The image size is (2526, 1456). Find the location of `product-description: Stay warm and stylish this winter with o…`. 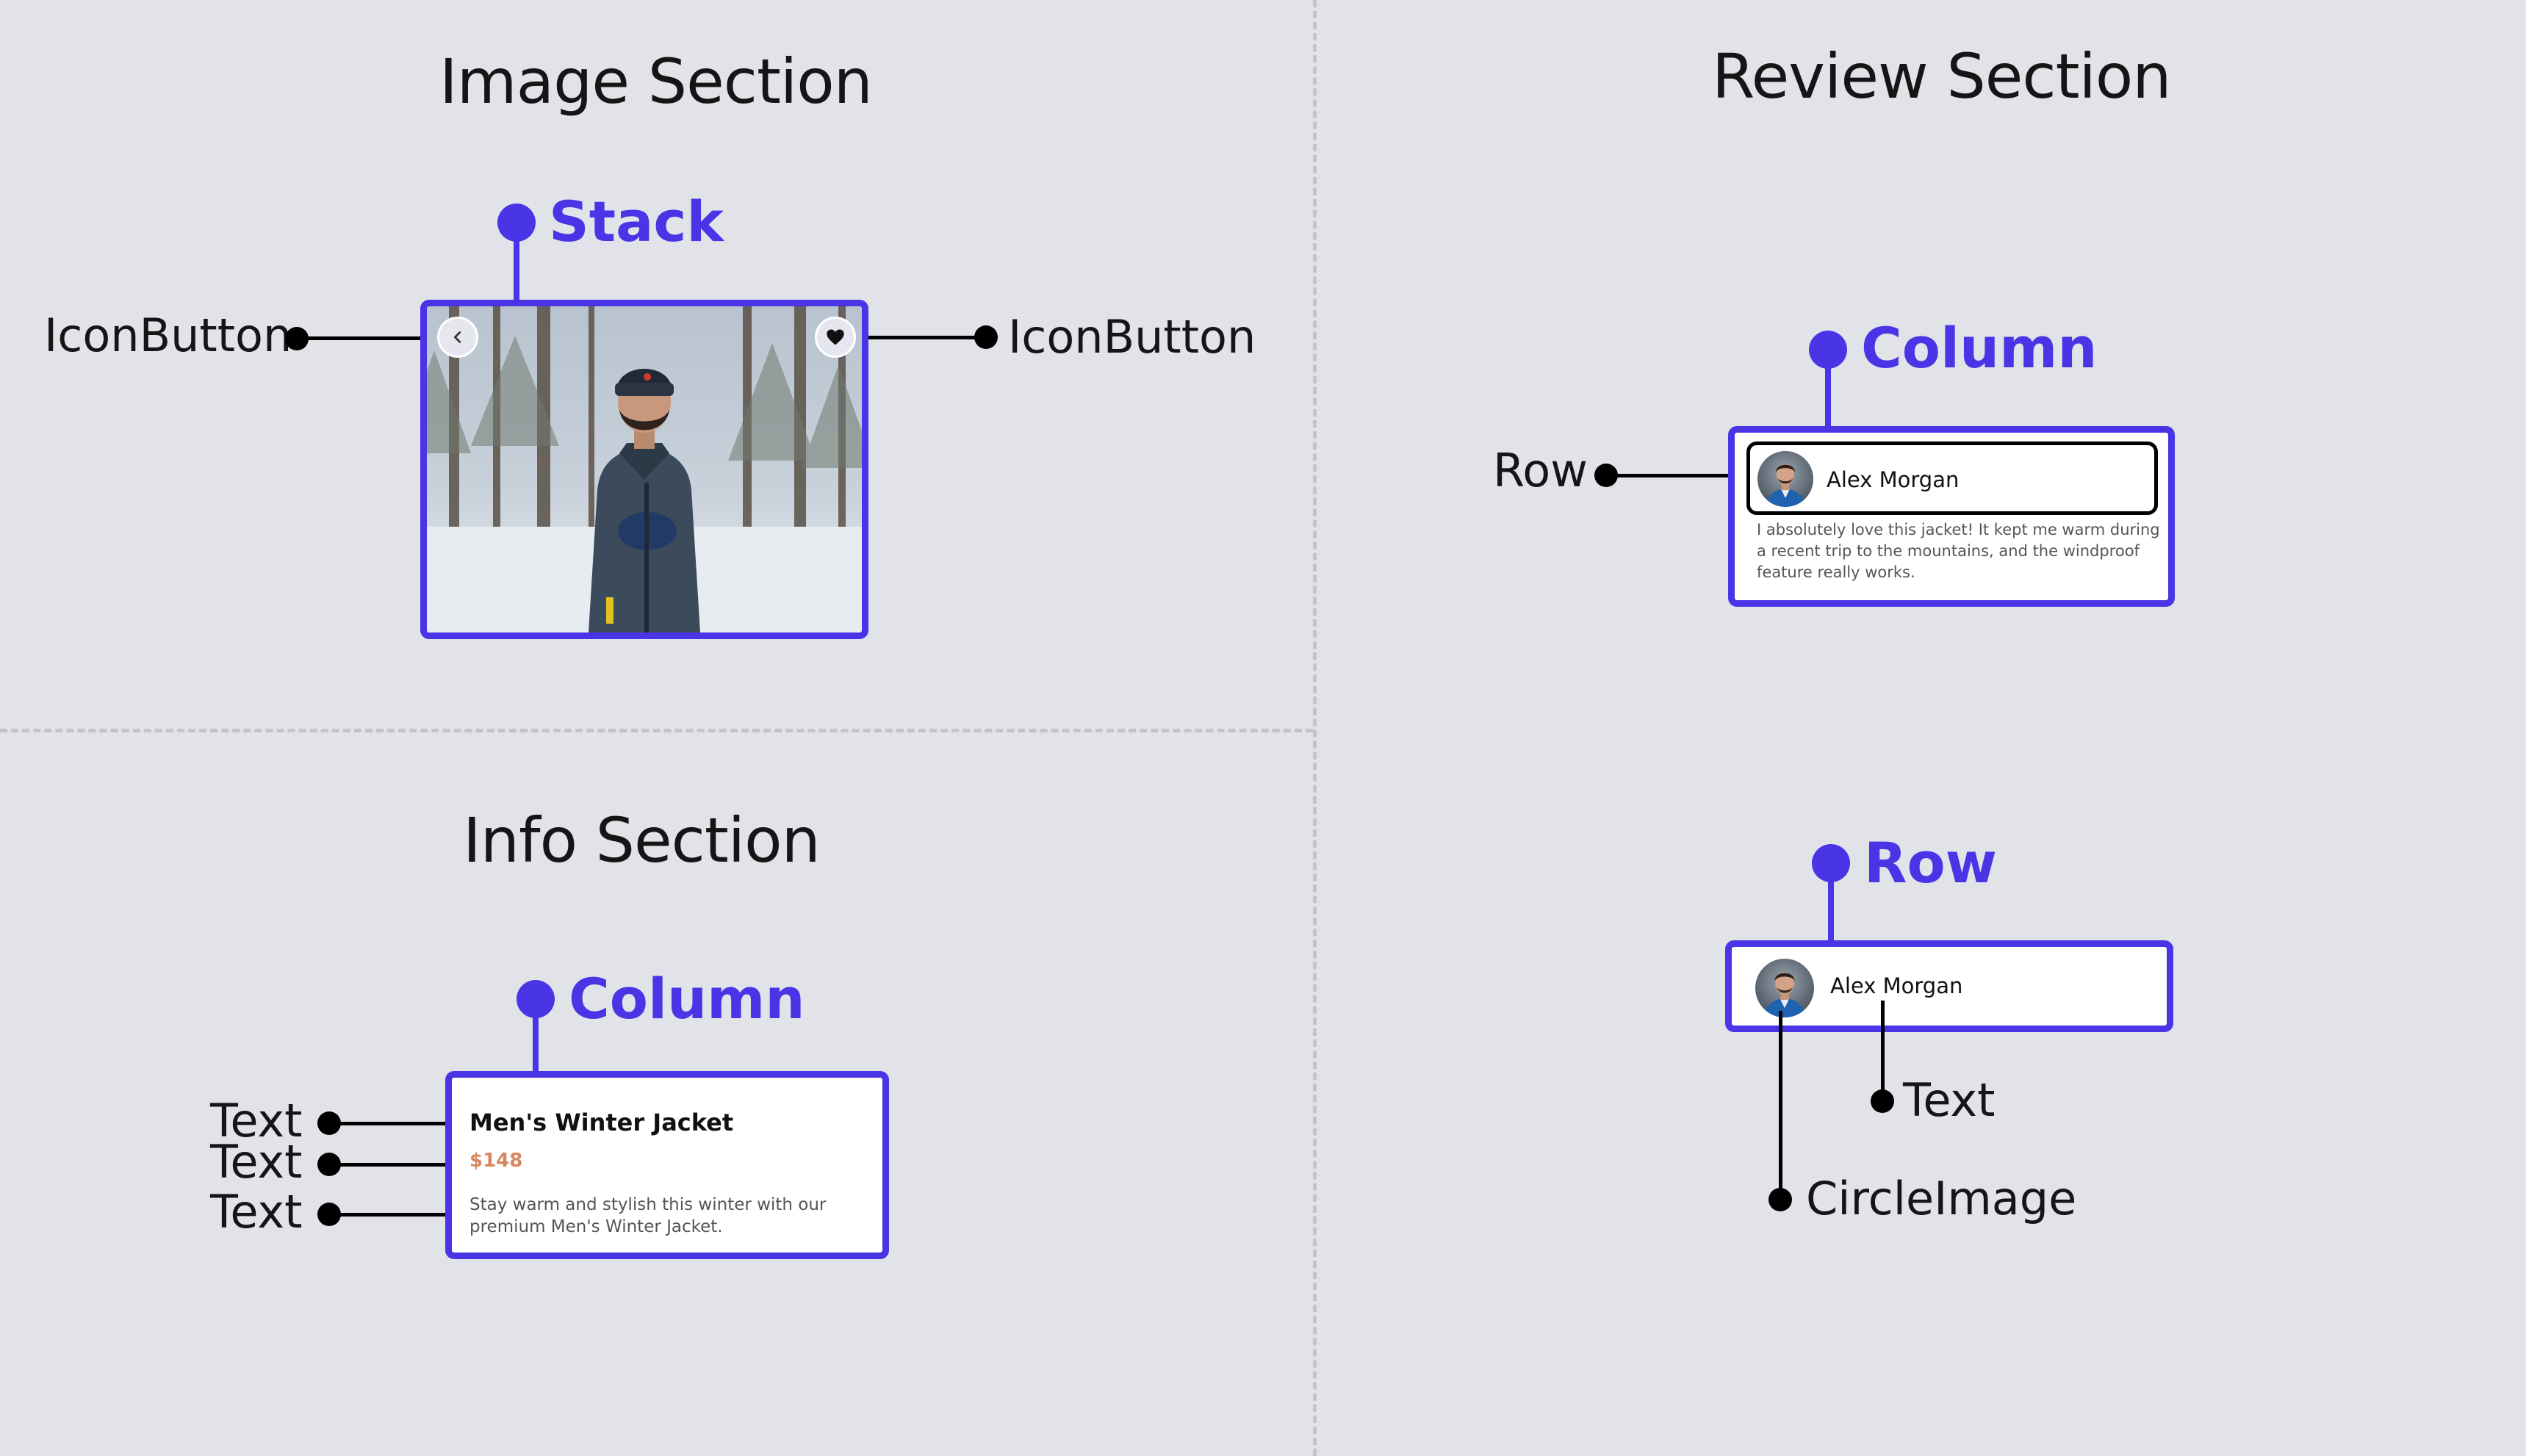

product-description: Stay warm and stylish this winter with o… is located at coordinates (648, 1215).